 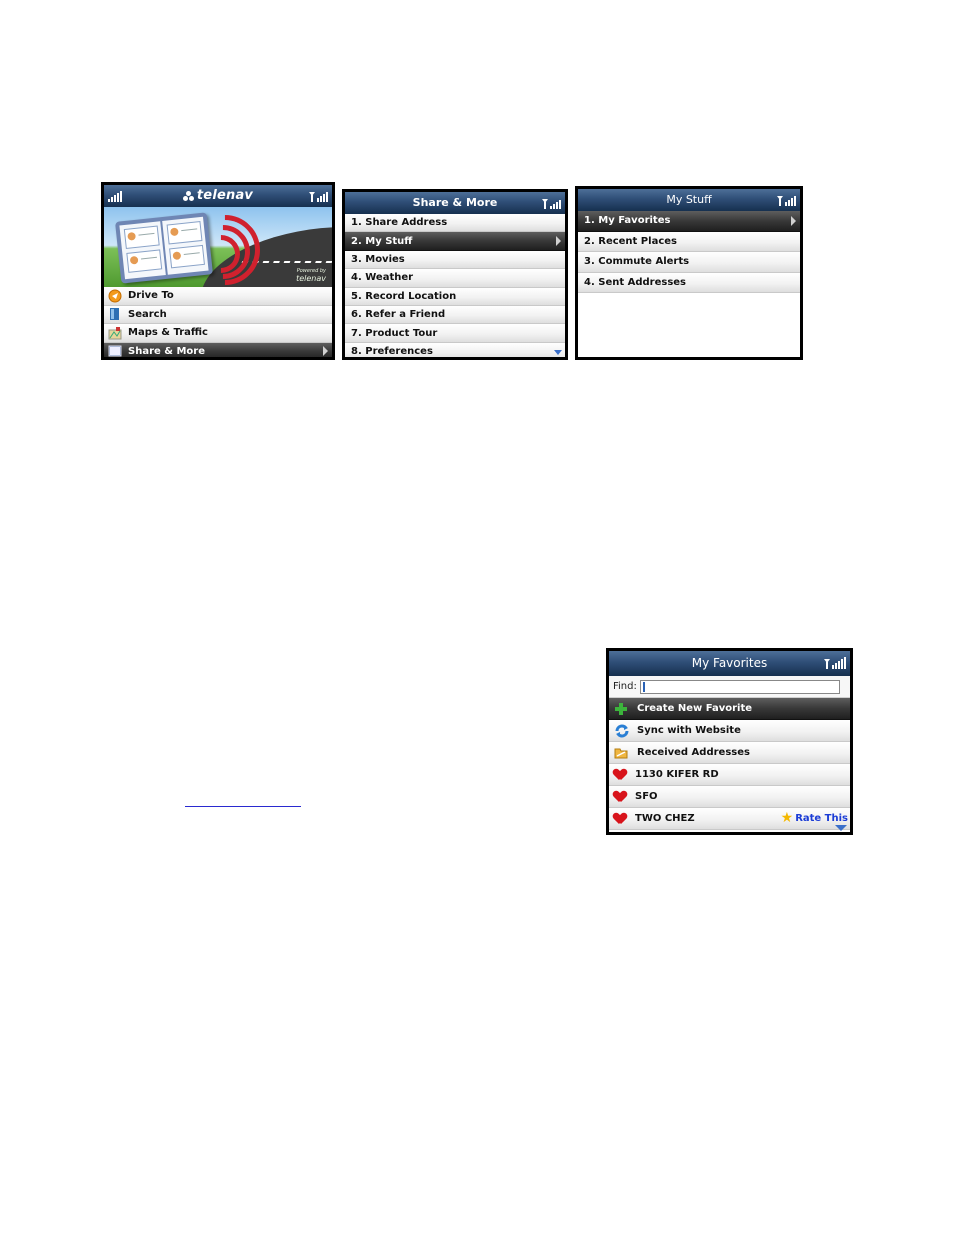 What do you see at coordinates (243, 806) in the screenshot?
I see `underlined-link` at bounding box center [243, 806].